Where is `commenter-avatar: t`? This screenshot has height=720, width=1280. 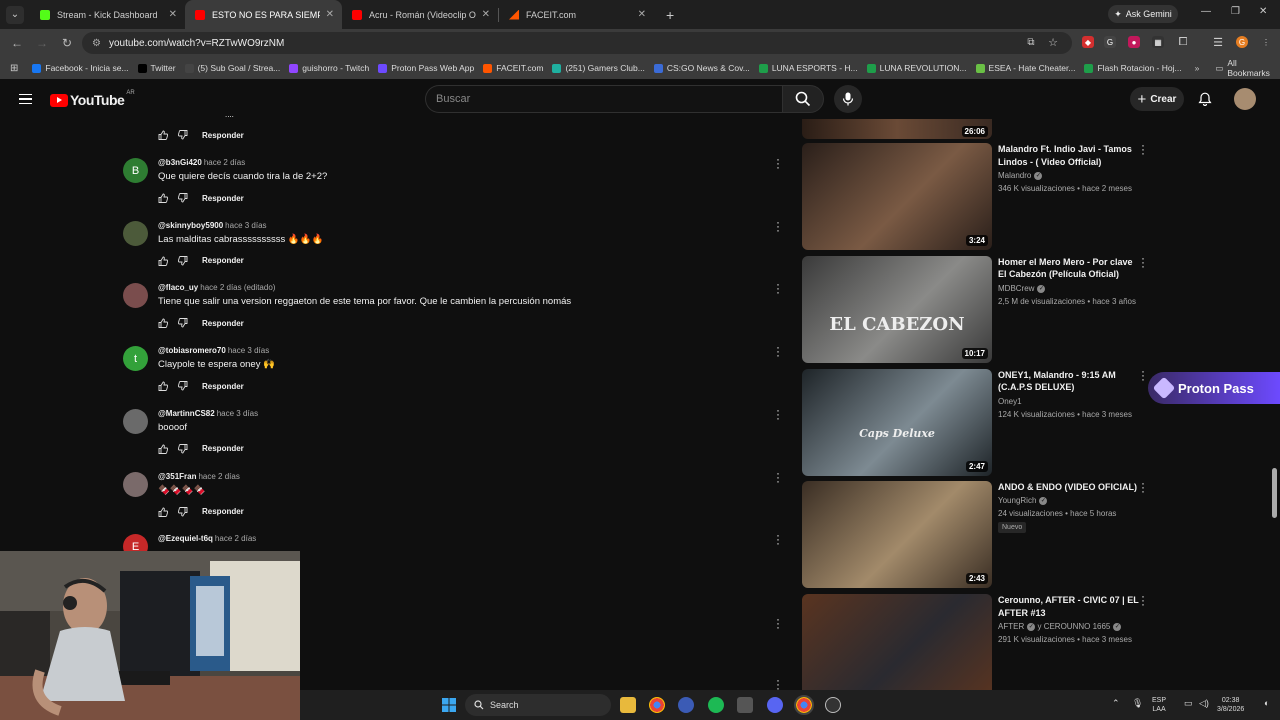
commenter-avatar: t is located at coordinates (135, 359).